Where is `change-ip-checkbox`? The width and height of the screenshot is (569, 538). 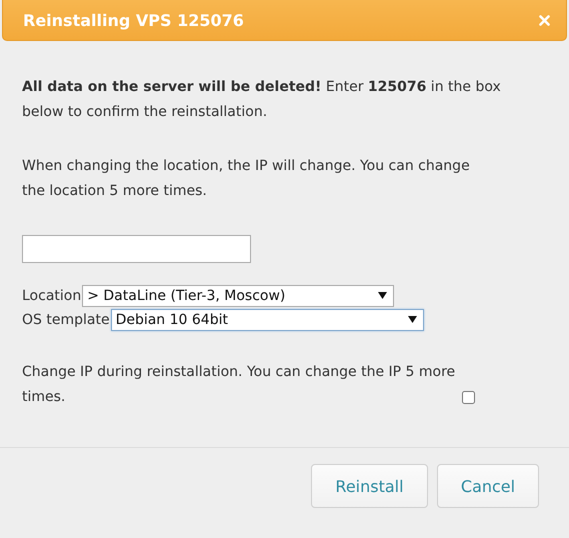
change-ip-checkbox is located at coordinates (468, 397).